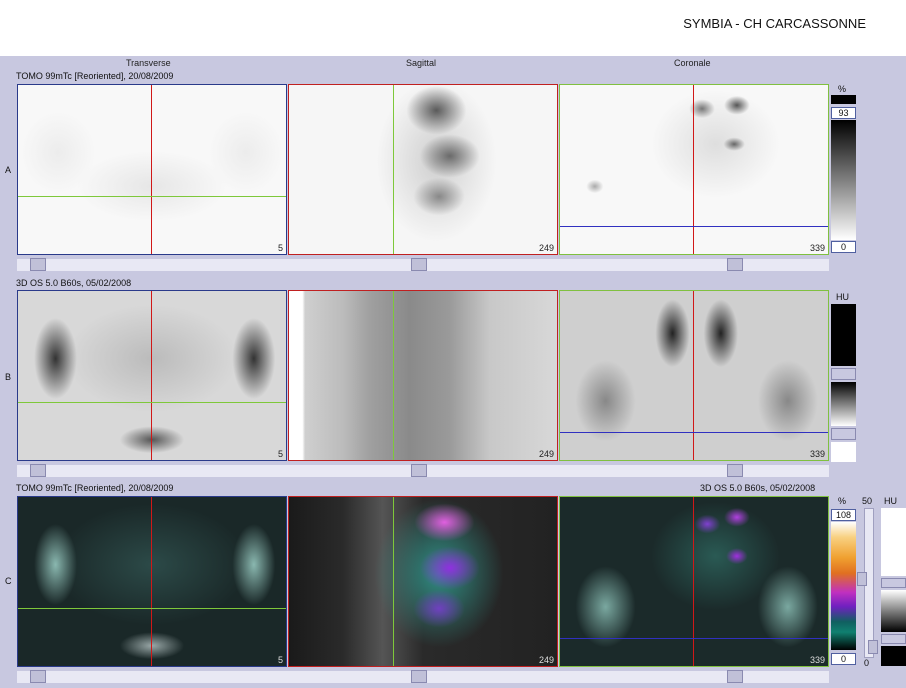  I want to click on viewport-a-transverse: 5, so click(152, 169).